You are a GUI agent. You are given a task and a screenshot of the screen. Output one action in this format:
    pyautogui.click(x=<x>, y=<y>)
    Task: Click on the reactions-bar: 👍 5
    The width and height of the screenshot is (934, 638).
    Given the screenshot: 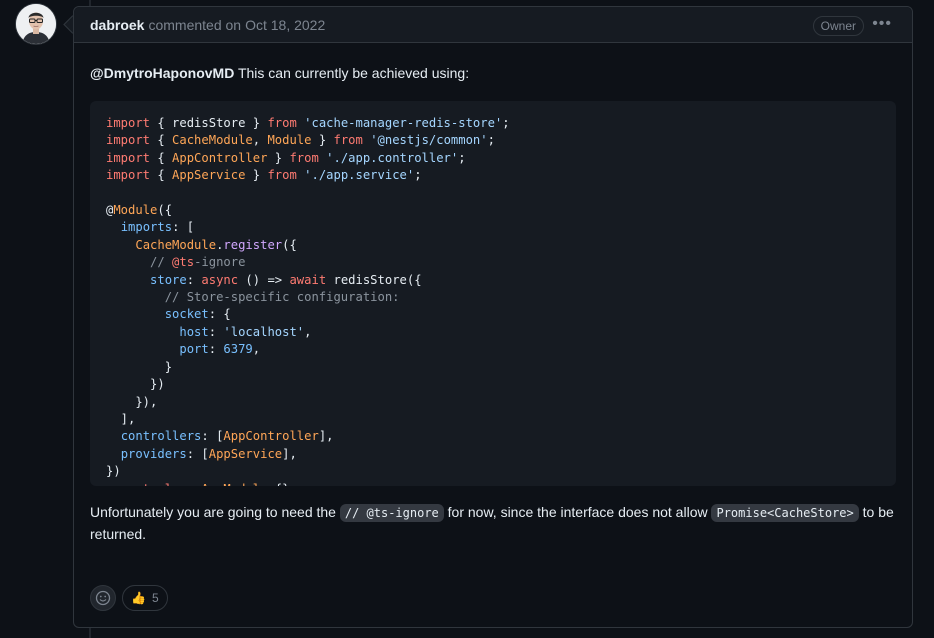 What is the action you would take?
    pyautogui.click(x=129, y=598)
    